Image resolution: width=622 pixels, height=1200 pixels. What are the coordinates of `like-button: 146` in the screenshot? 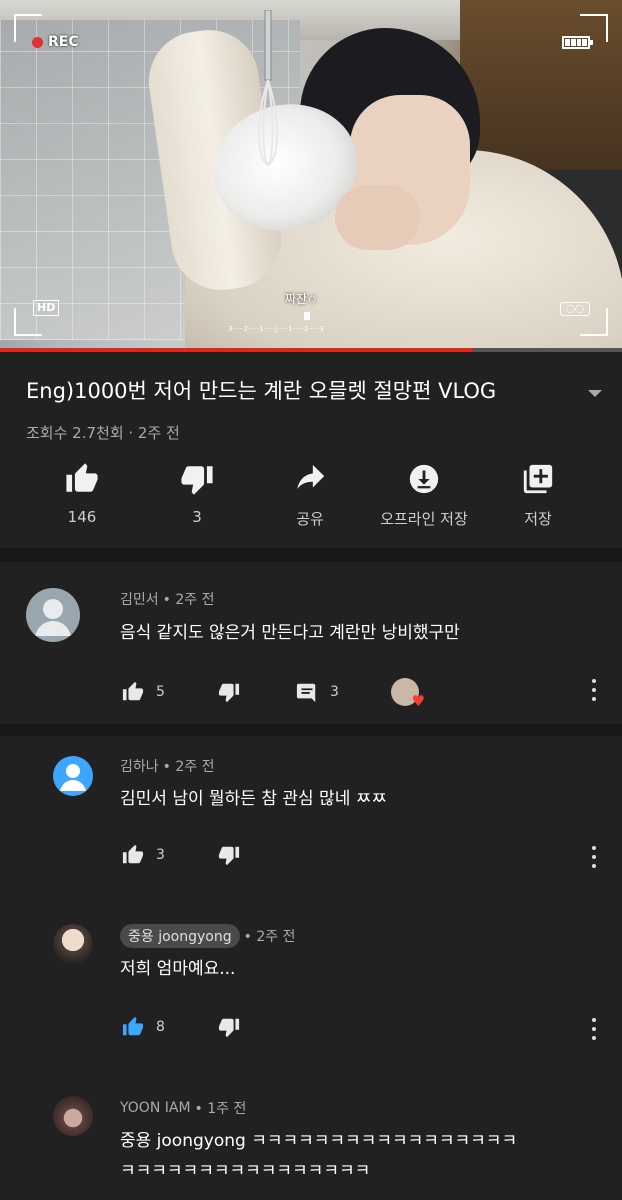 It's located at (82, 494).